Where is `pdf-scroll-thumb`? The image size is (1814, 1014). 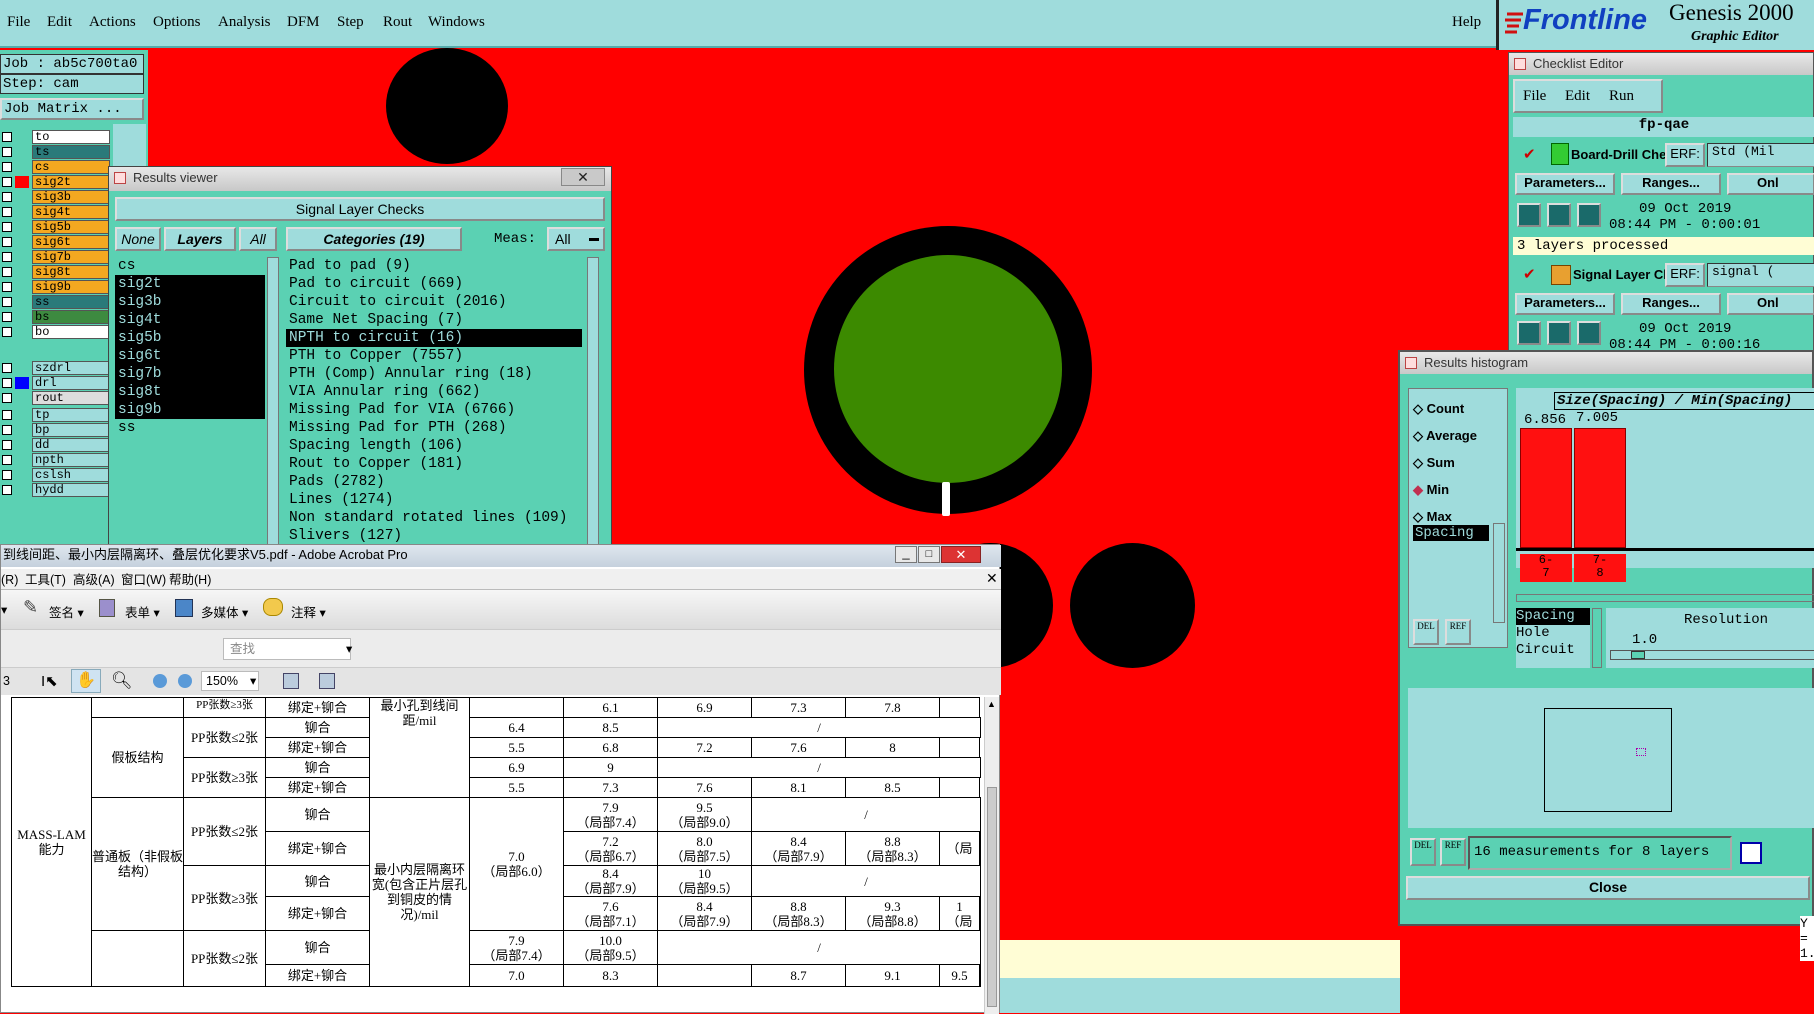 pdf-scroll-thumb is located at coordinates (992, 897).